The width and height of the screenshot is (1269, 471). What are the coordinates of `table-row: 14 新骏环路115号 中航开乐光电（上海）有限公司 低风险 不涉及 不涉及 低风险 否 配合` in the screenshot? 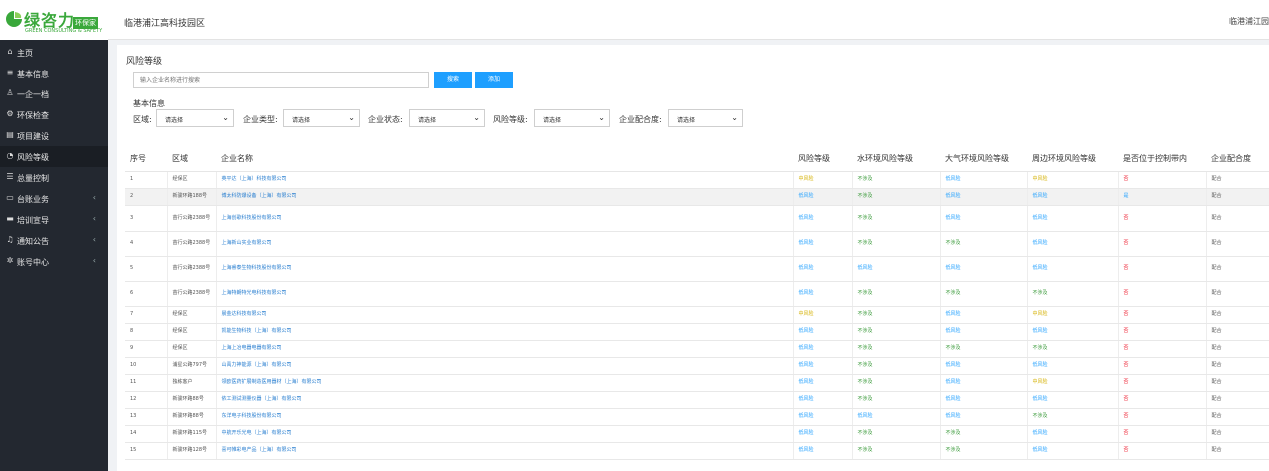 It's located at (697, 434).